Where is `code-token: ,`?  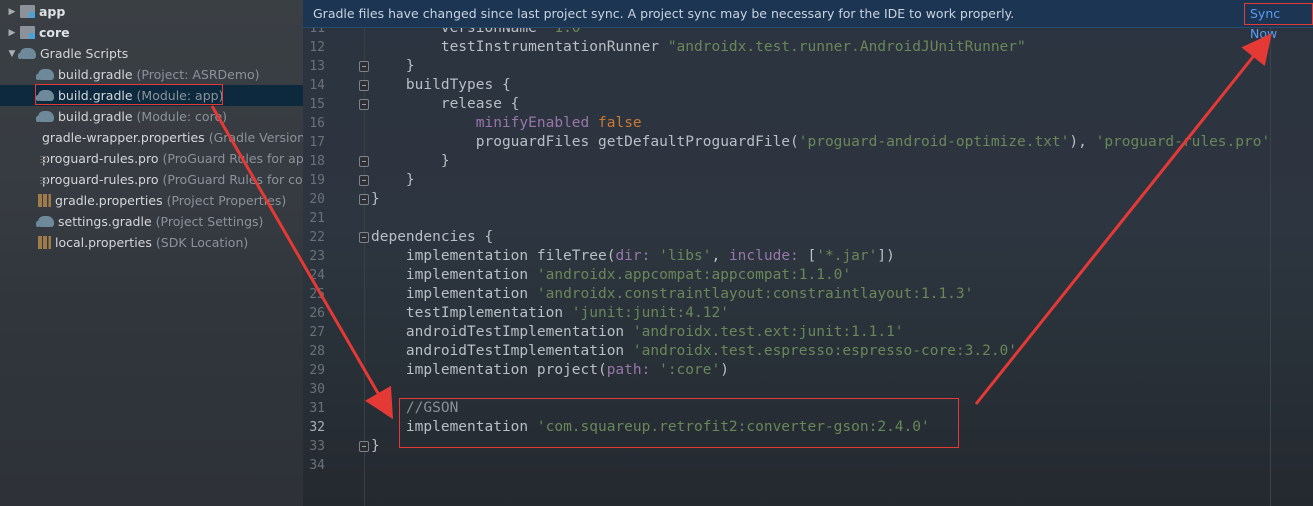
code-token: , is located at coordinates (720, 256).